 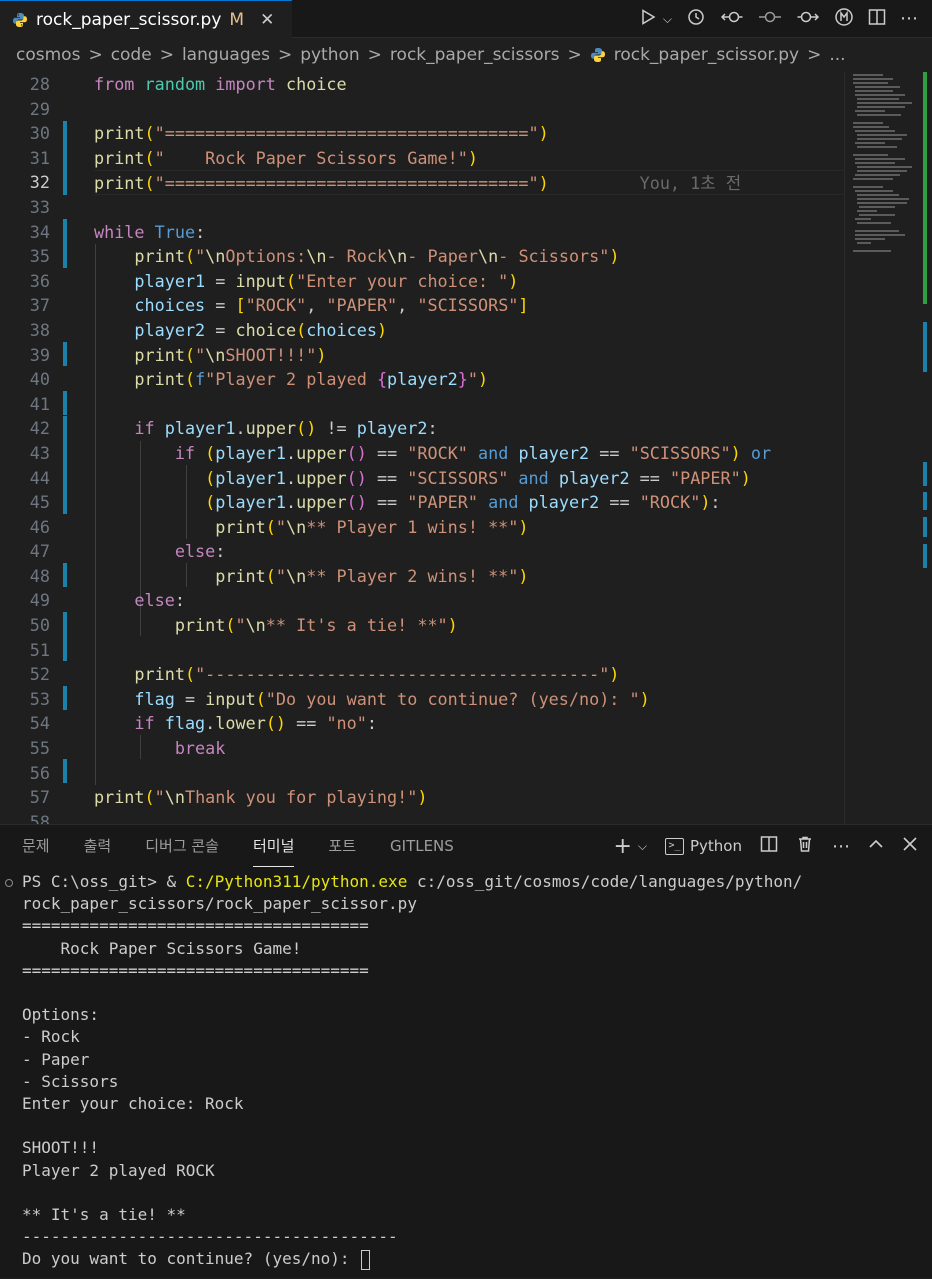 I want to click on code-line: if flag.lower() == "no":, so click(x=255, y=723).